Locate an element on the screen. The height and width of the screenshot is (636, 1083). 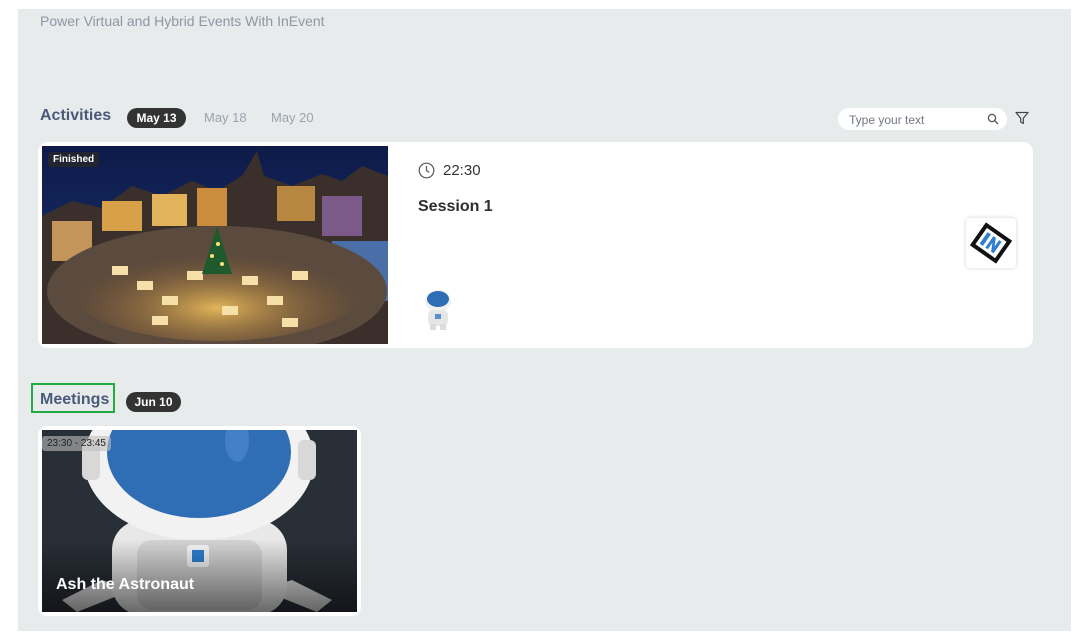
date-tab-may-20: May 20 is located at coordinates (292, 118).